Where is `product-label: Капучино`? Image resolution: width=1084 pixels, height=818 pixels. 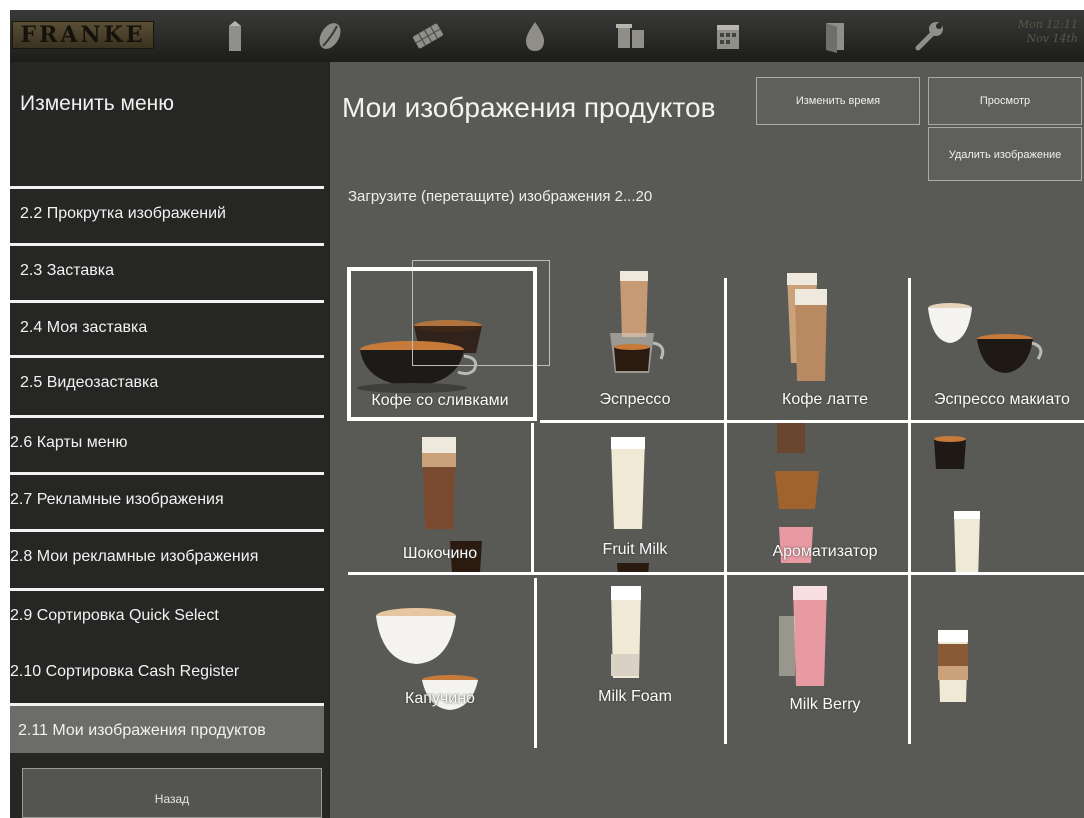
product-label: Капучино is located at coordinates (440, 698).